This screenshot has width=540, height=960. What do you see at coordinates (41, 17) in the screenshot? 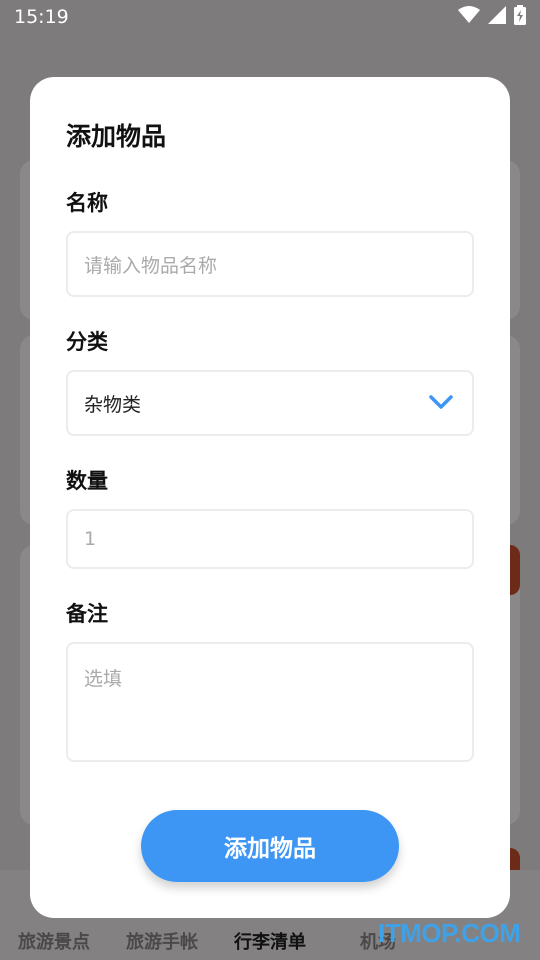
I see `status-time: 15:19` at bounding box center [41, 17].